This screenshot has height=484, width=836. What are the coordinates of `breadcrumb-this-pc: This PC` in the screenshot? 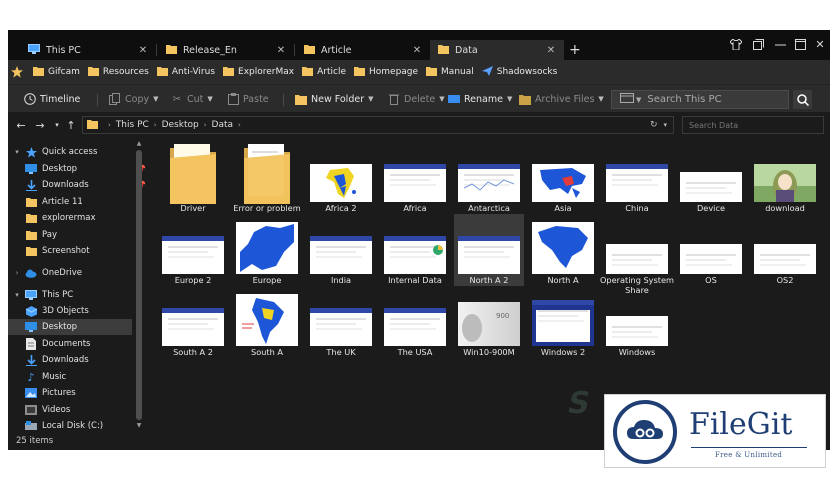 It's located at (132, 125).